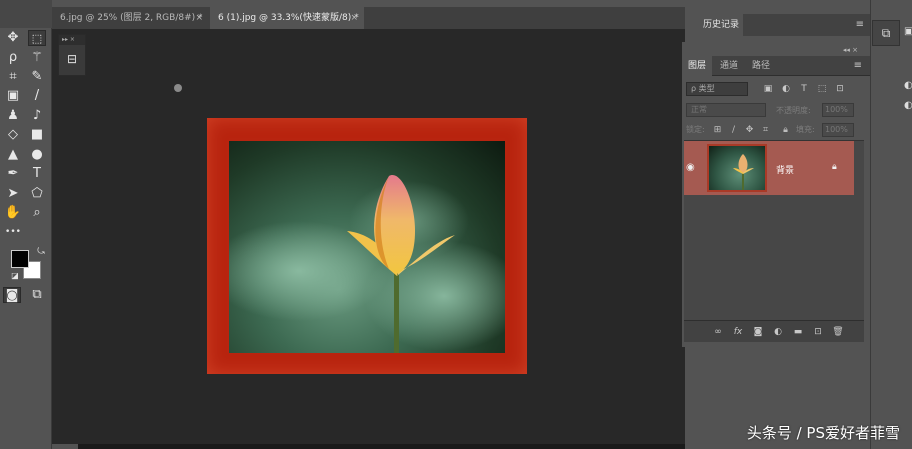 This screenshot has height=449, width=912. Describe the element at coordinates (13, 155) in the screenshot. I see `blur-icon: ▲` at that location.